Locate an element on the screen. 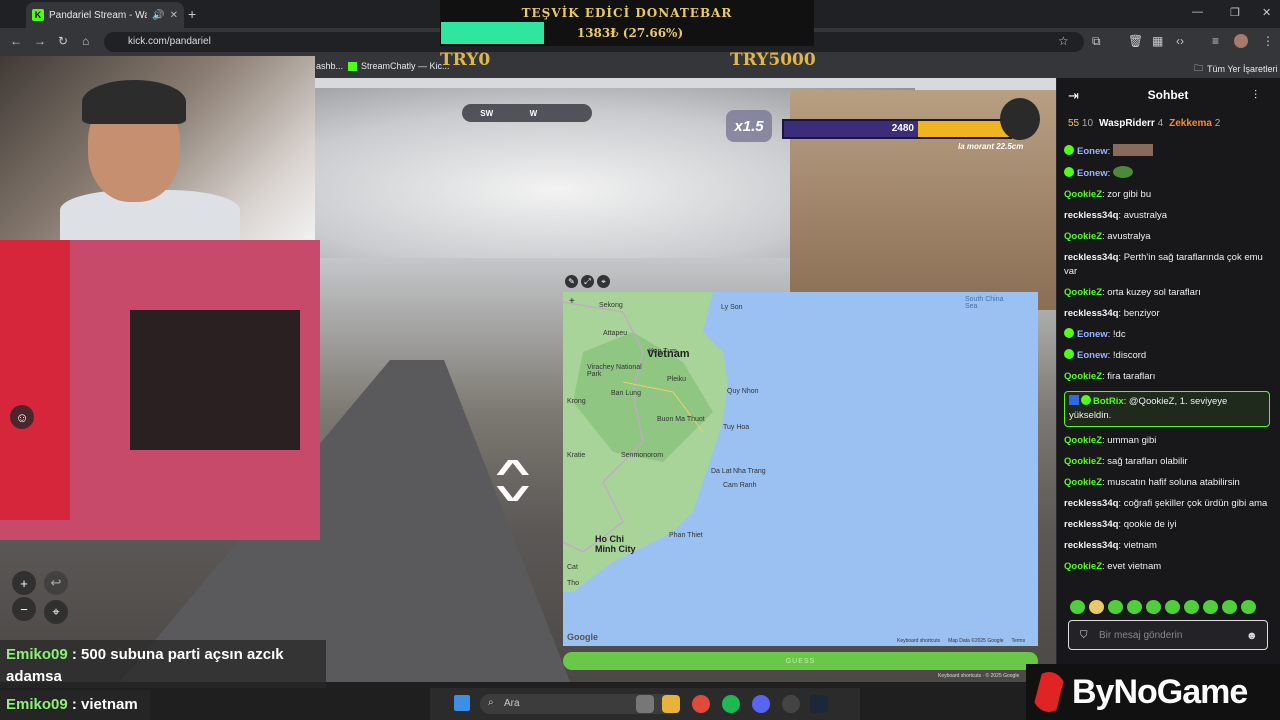  taskbar-search-label: Ara is located at coordinates (512, 703).